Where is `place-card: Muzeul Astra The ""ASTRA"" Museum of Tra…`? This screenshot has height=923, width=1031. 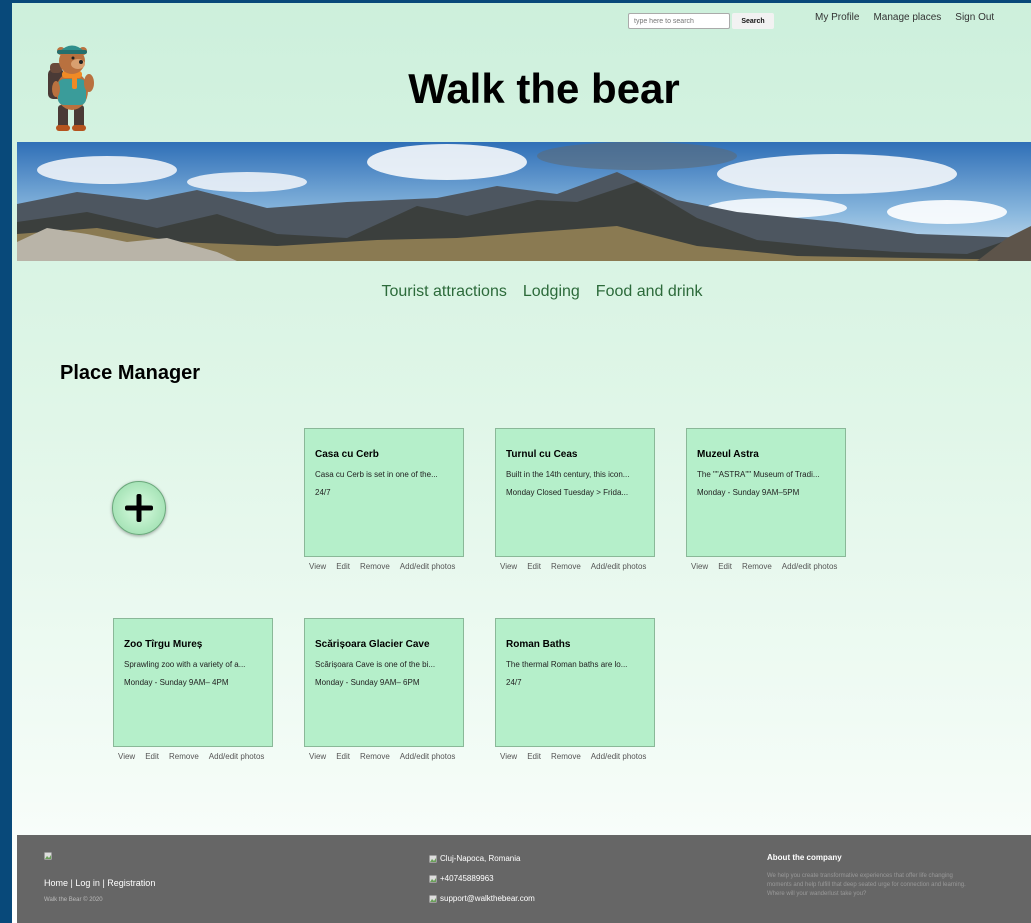
place-card: Muzeul Astra The ""ASTRA"" Museum of Tra… is located at coordinates (766, 492).